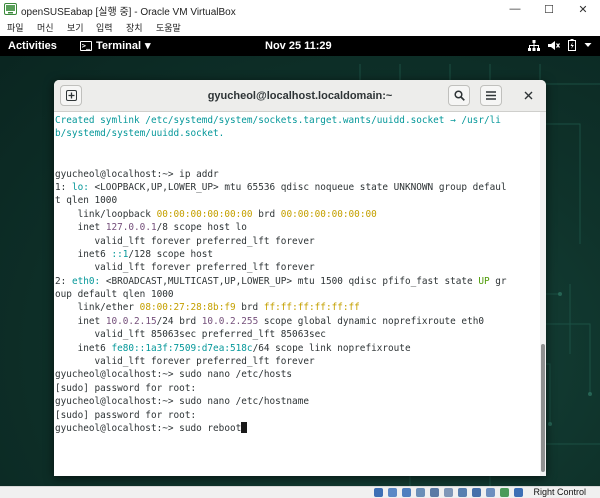  I want to click on terminal-line: gyucheol@localhost:~> sudo reboot, so click(297, 428).